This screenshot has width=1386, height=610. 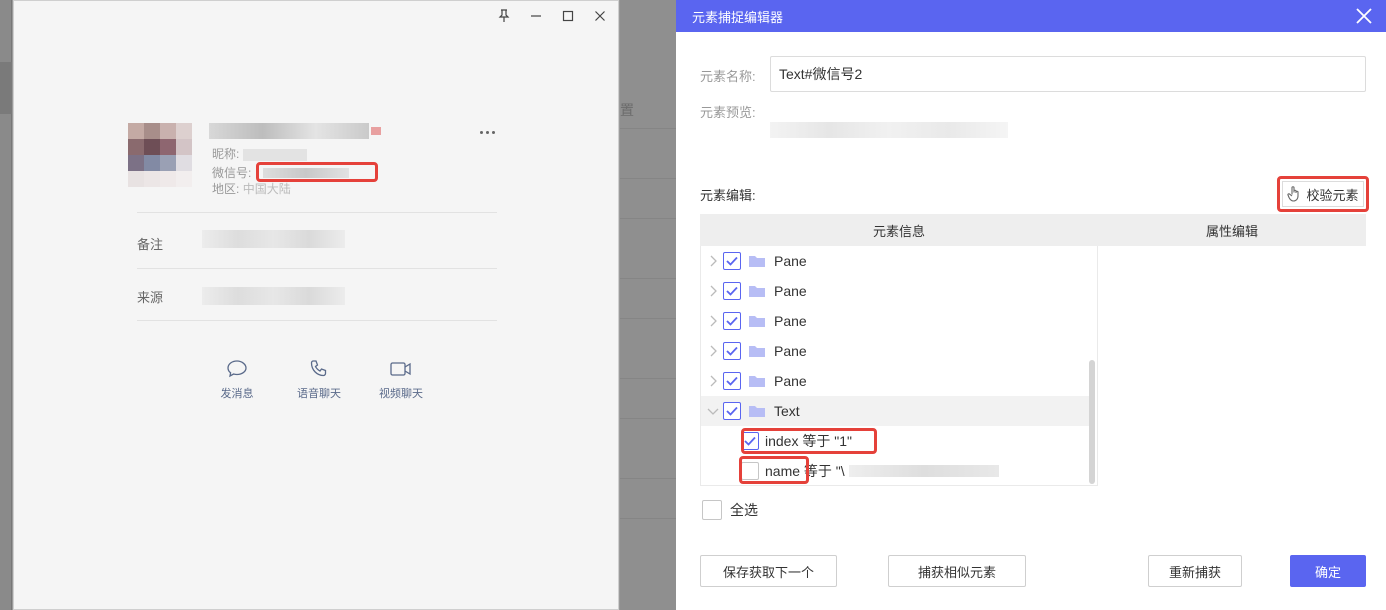 What do you see at coordinates (536, 16) in the screenshot?
I see `minimize-icon` at bounding box center [536, 16].